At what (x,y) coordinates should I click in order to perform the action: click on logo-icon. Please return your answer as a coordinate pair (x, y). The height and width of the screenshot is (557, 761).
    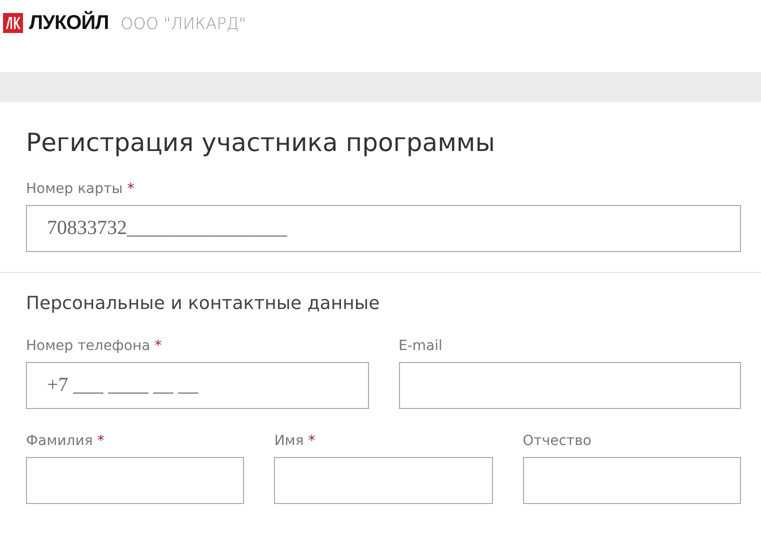
    Looking at the image, I should click on (13, 23).